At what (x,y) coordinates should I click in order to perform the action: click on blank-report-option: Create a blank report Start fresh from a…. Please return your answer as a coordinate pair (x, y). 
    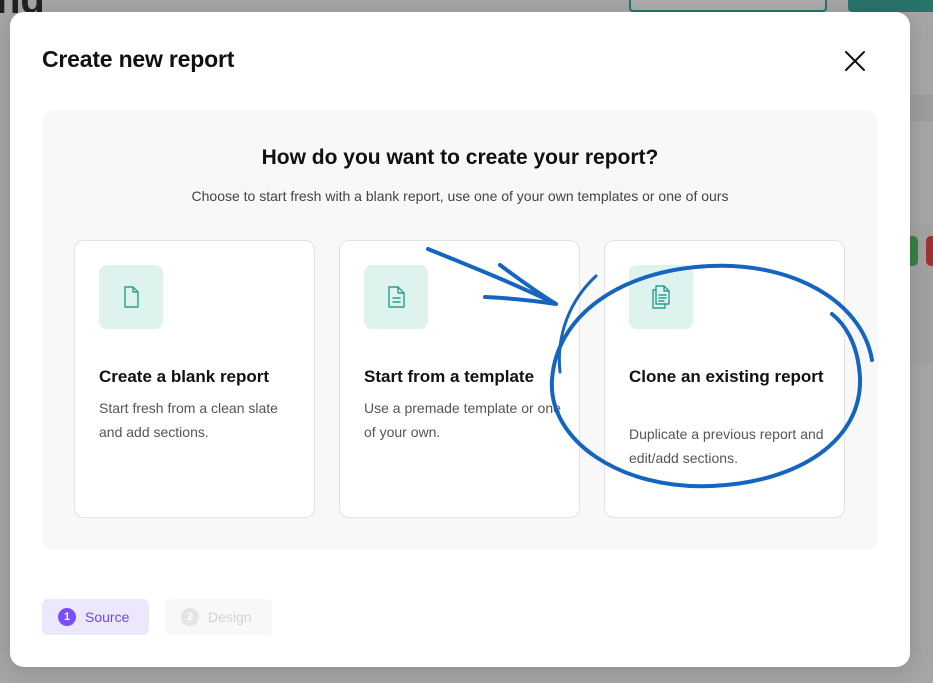
    Looking at the image, I should click on (194, 379).